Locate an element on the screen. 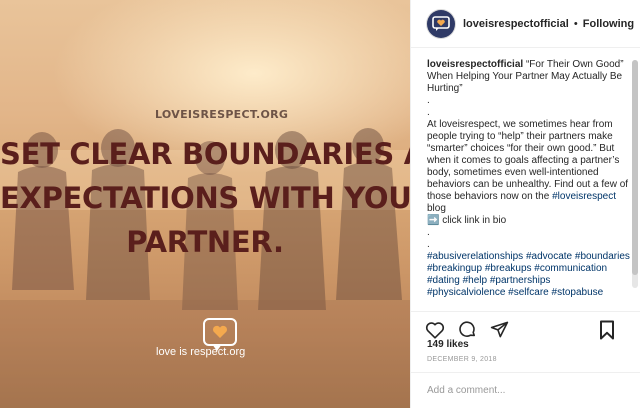 This screenshot has width=640, height=408. site-watermark: LOVEISRESPECT.ORG is located at coordinates (222, 114).